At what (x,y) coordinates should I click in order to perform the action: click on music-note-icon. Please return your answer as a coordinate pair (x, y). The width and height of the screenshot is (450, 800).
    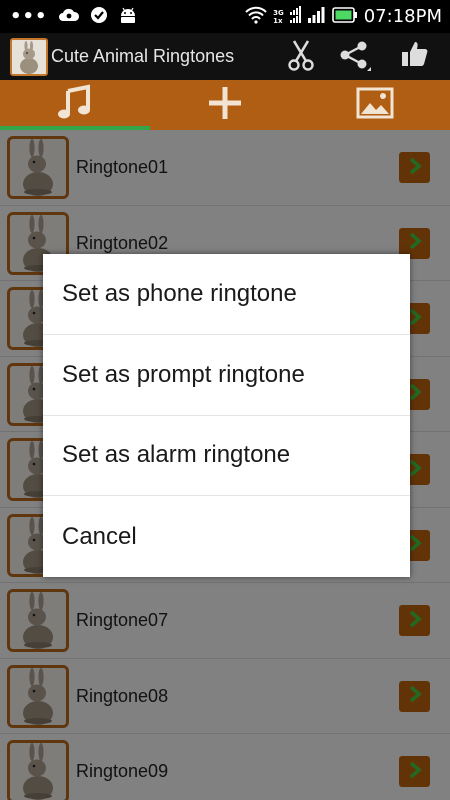
    Looking at the image, I should click on (75, 105).